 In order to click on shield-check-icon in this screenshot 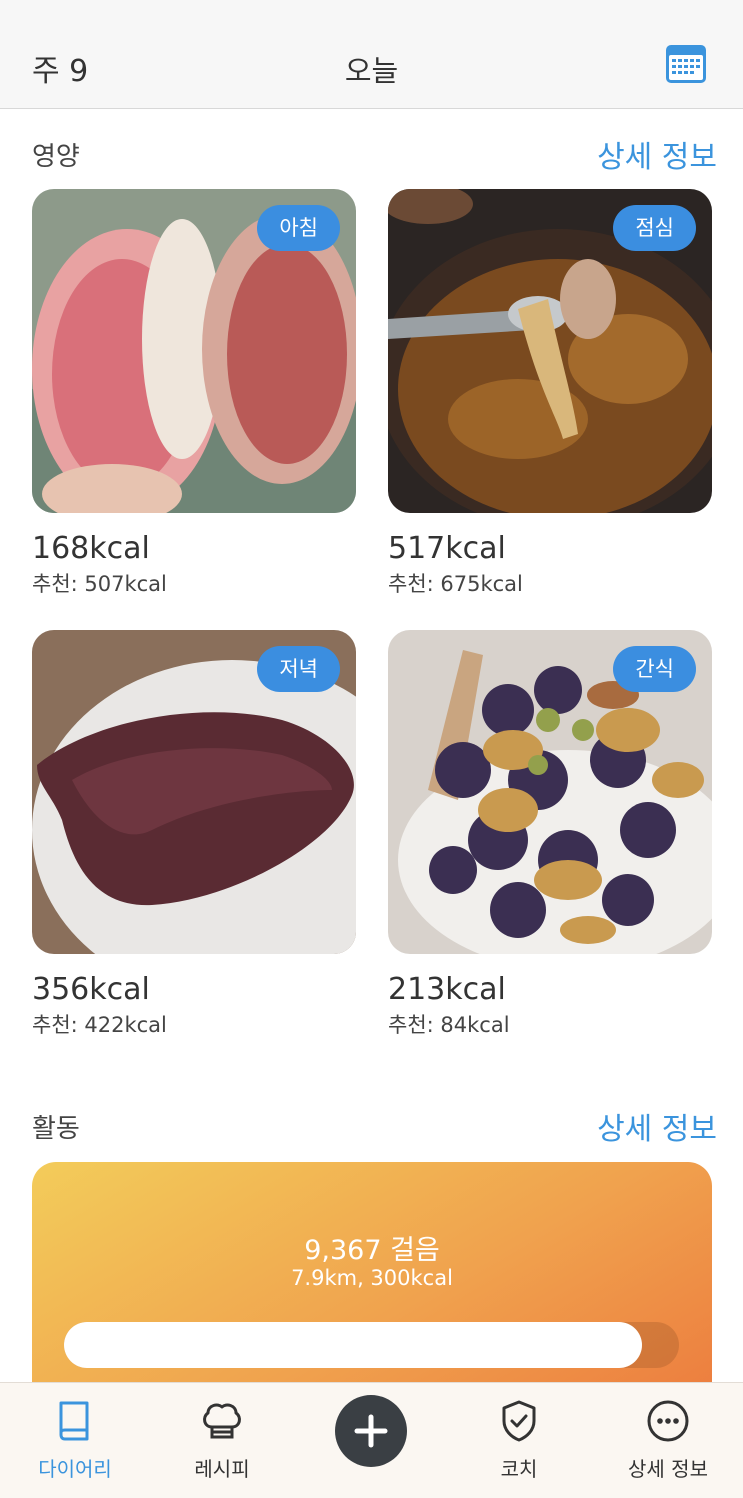, I will do `click(519, 1421)`.